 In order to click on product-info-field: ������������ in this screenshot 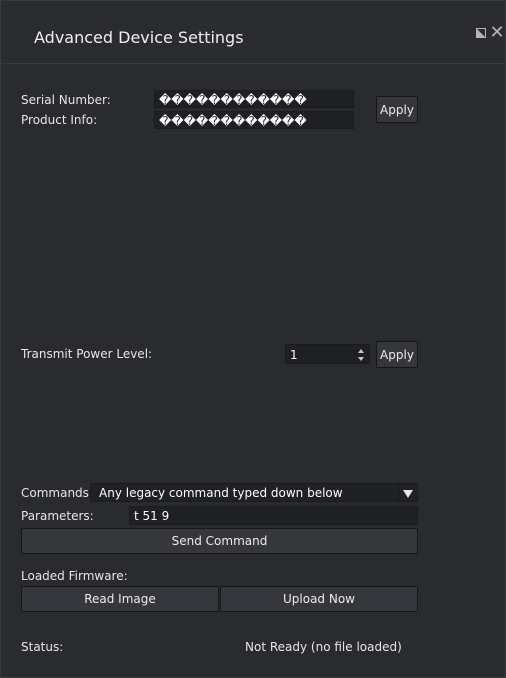, I will do `click(254, 120)`.